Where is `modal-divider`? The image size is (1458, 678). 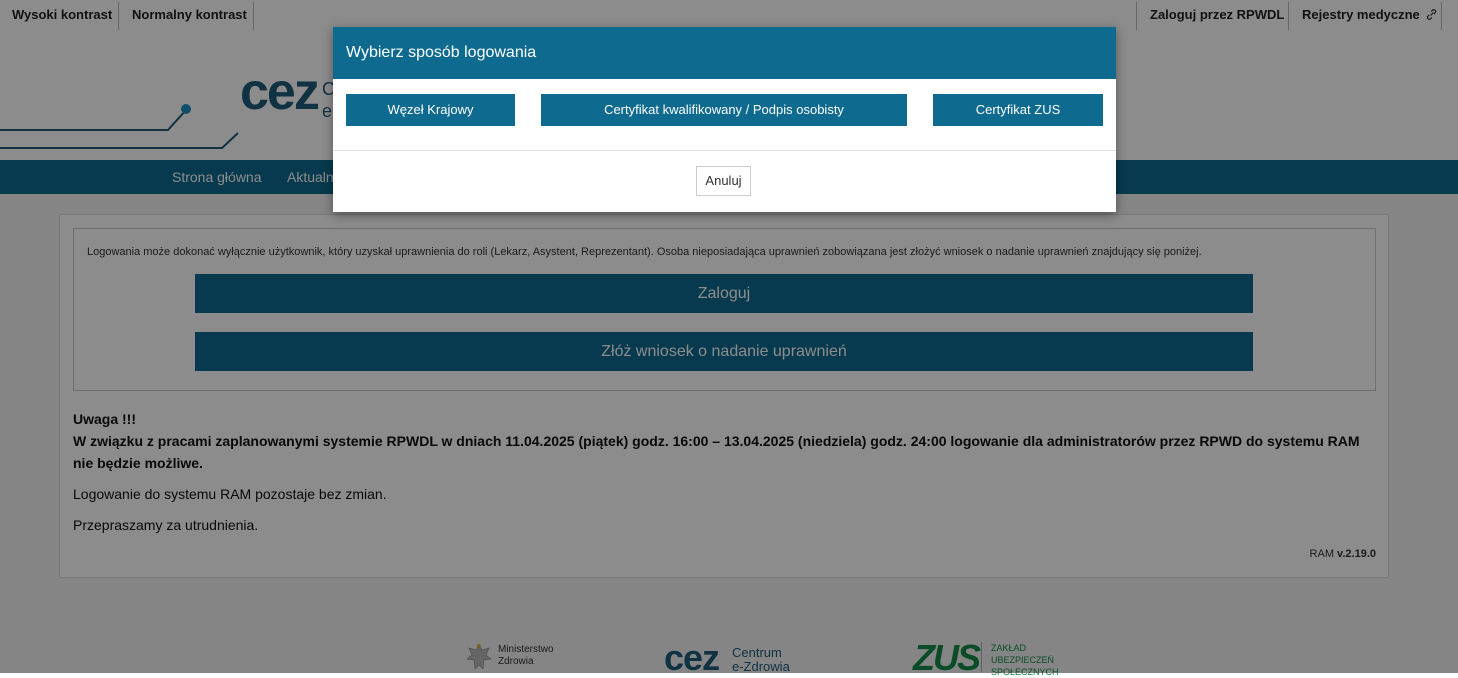
modal-divider is located at coordinates (724, 150).